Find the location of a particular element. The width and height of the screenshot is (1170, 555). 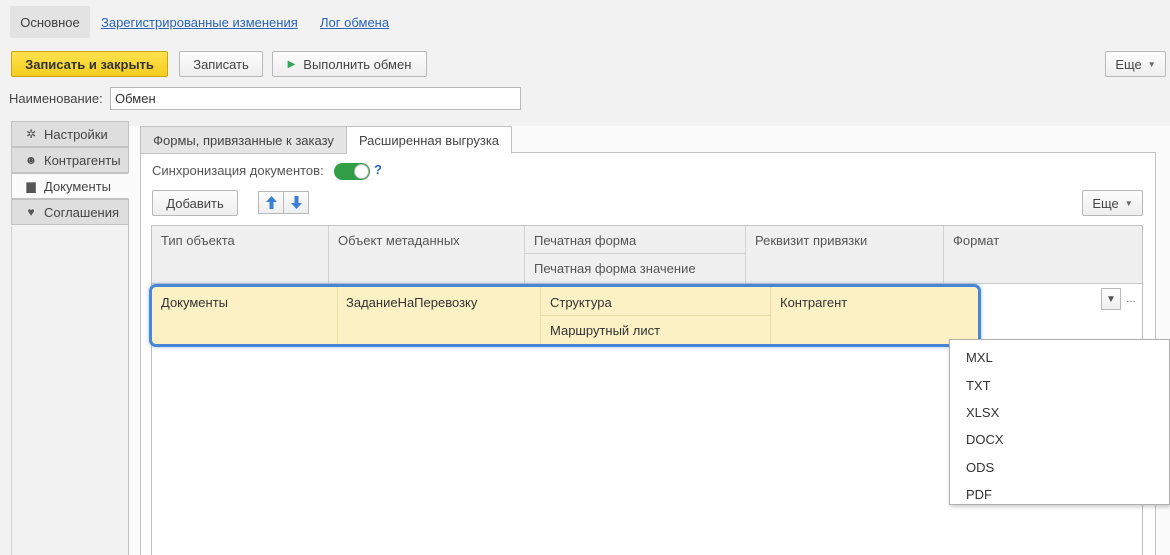

tab-label: Расширенная выгрузка is located at coordinates (429, 140).